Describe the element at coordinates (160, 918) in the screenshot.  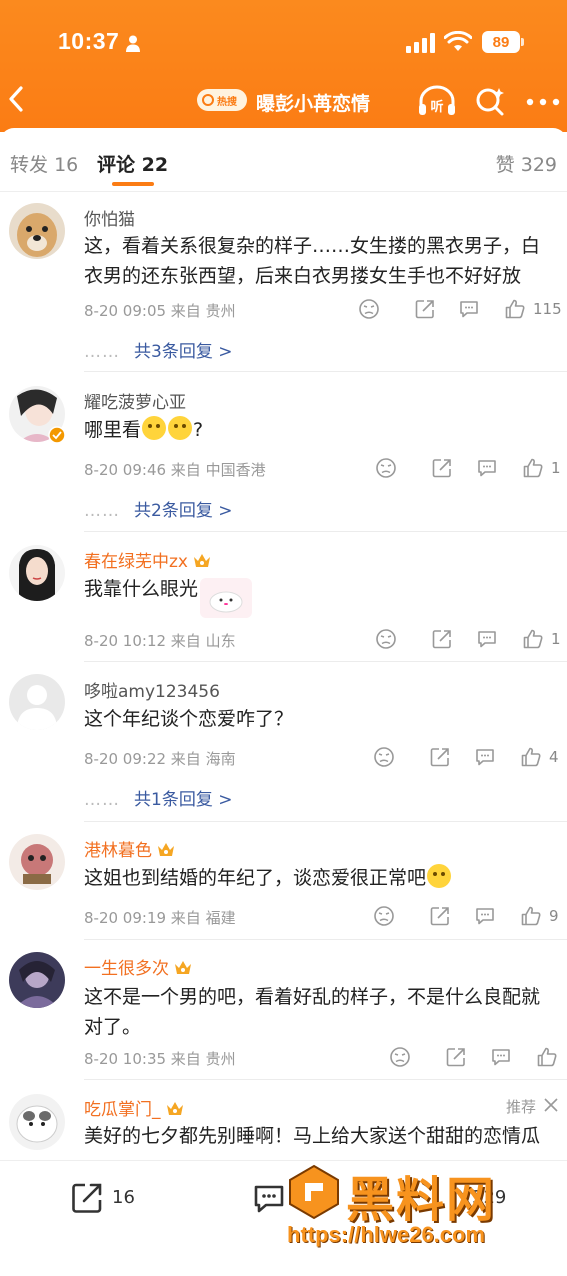
I see `comment-meta: 8-20 09:19 来自 福建` at that location.